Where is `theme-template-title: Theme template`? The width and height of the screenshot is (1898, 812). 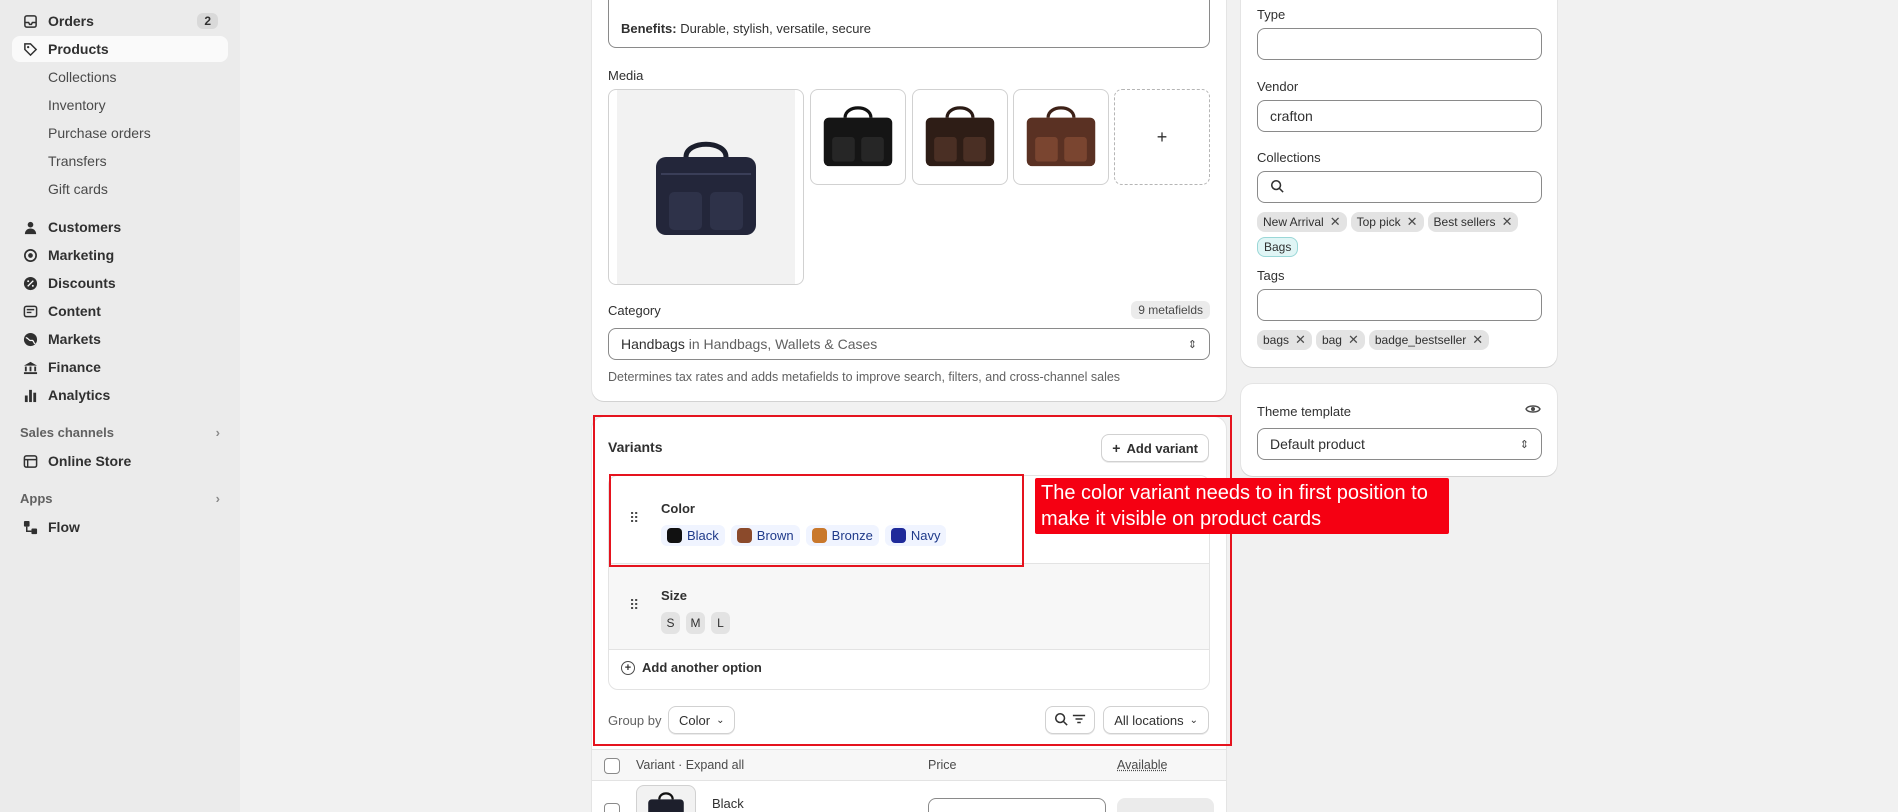
theme-template-title: Theme template is located at coordinates (1304, 411).